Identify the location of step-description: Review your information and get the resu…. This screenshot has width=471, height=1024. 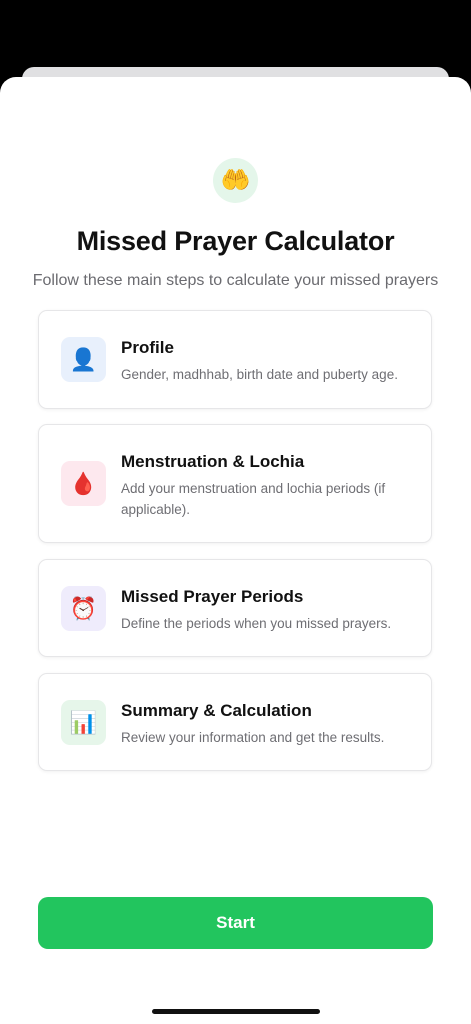
(253, 737).